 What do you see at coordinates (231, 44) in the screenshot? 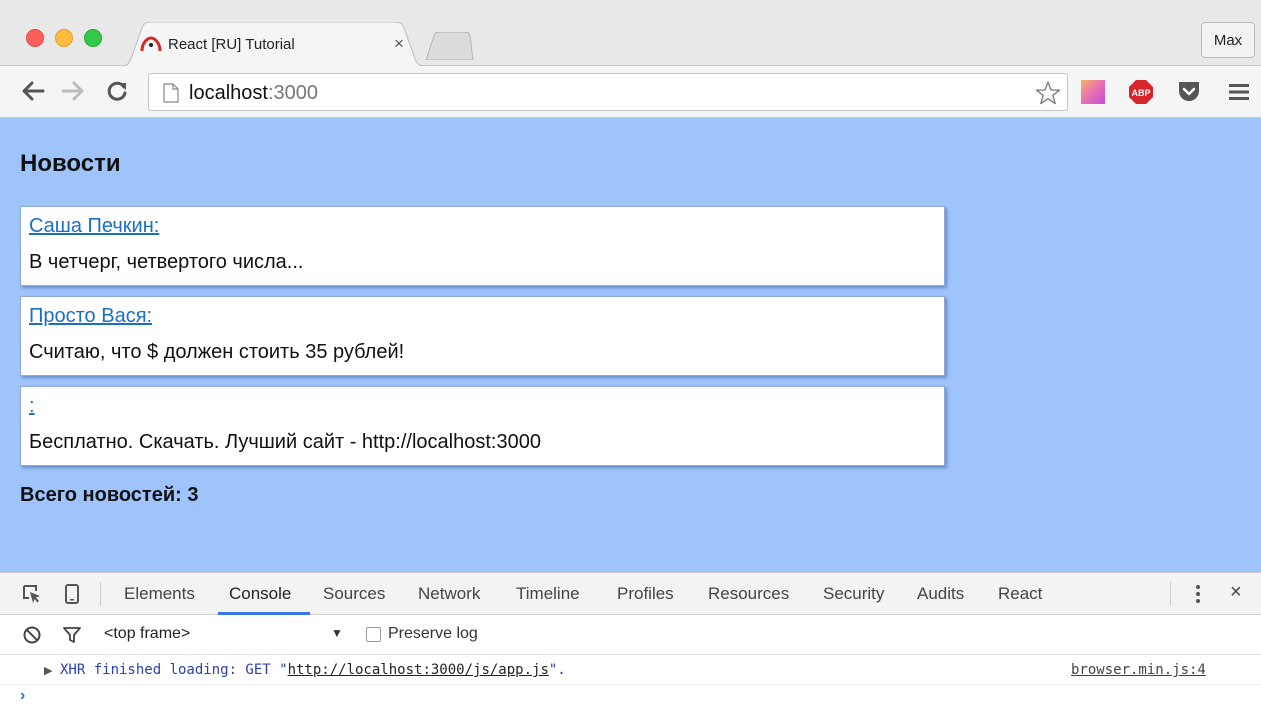
I see `tab-title: React [RU] Tutorial` at bounding box center [231, 44].